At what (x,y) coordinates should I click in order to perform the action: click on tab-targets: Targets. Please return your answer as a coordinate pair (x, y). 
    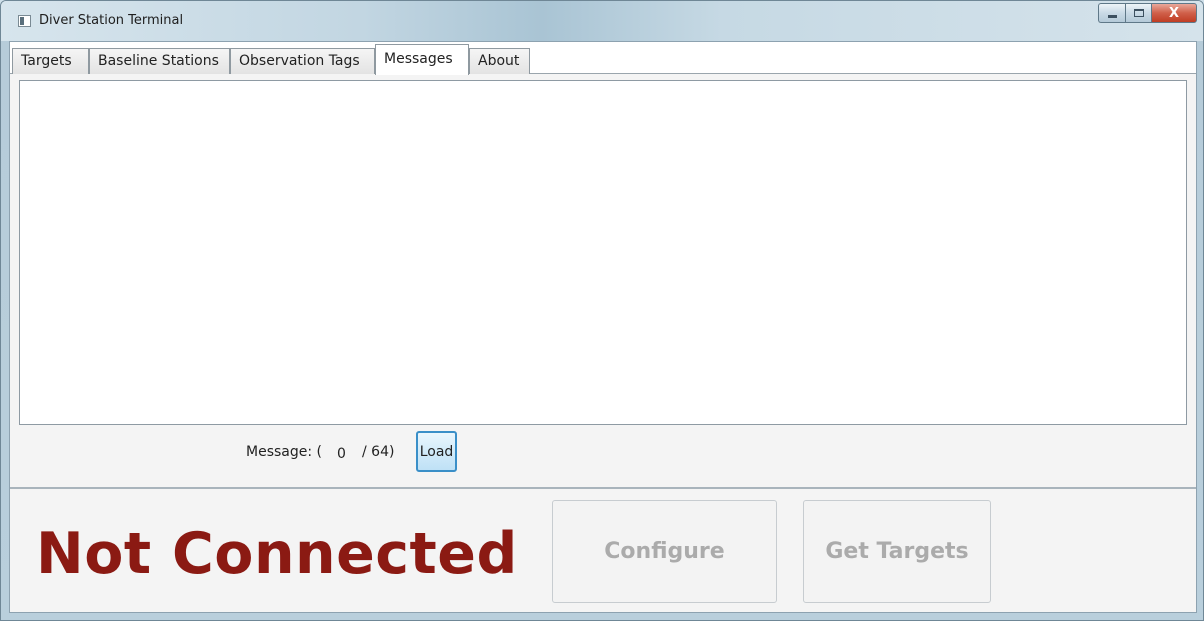
    Looking at the image, I should click on (50, 61).